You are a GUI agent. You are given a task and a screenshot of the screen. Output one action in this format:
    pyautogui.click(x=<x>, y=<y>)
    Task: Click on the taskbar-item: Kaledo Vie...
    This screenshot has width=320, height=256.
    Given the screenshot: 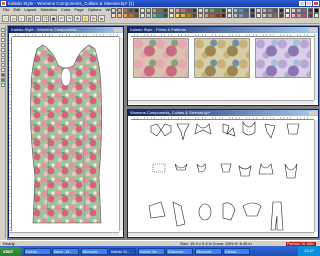 What is the action you would take?
    pyautogui.click(x=151, y=251)
    